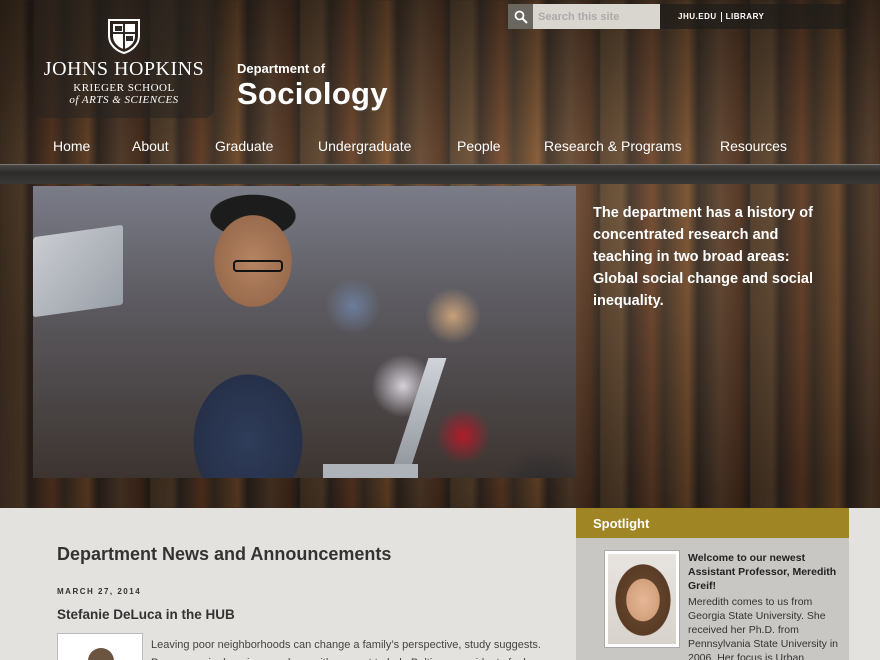 Image resolution: width=880 pixels, height=660 pixels. I want to click on nav-divider-bar, so click(440, 174).